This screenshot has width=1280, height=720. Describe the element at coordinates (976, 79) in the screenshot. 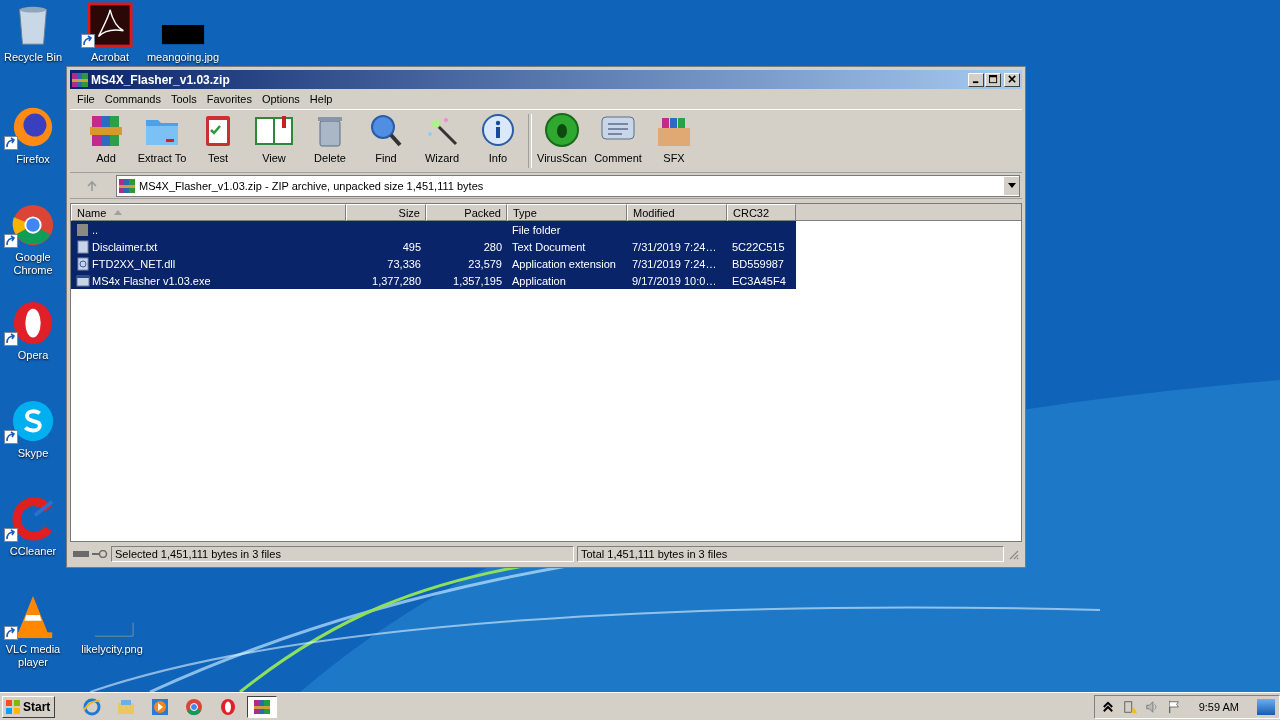

I see `minimize-button` at that location.